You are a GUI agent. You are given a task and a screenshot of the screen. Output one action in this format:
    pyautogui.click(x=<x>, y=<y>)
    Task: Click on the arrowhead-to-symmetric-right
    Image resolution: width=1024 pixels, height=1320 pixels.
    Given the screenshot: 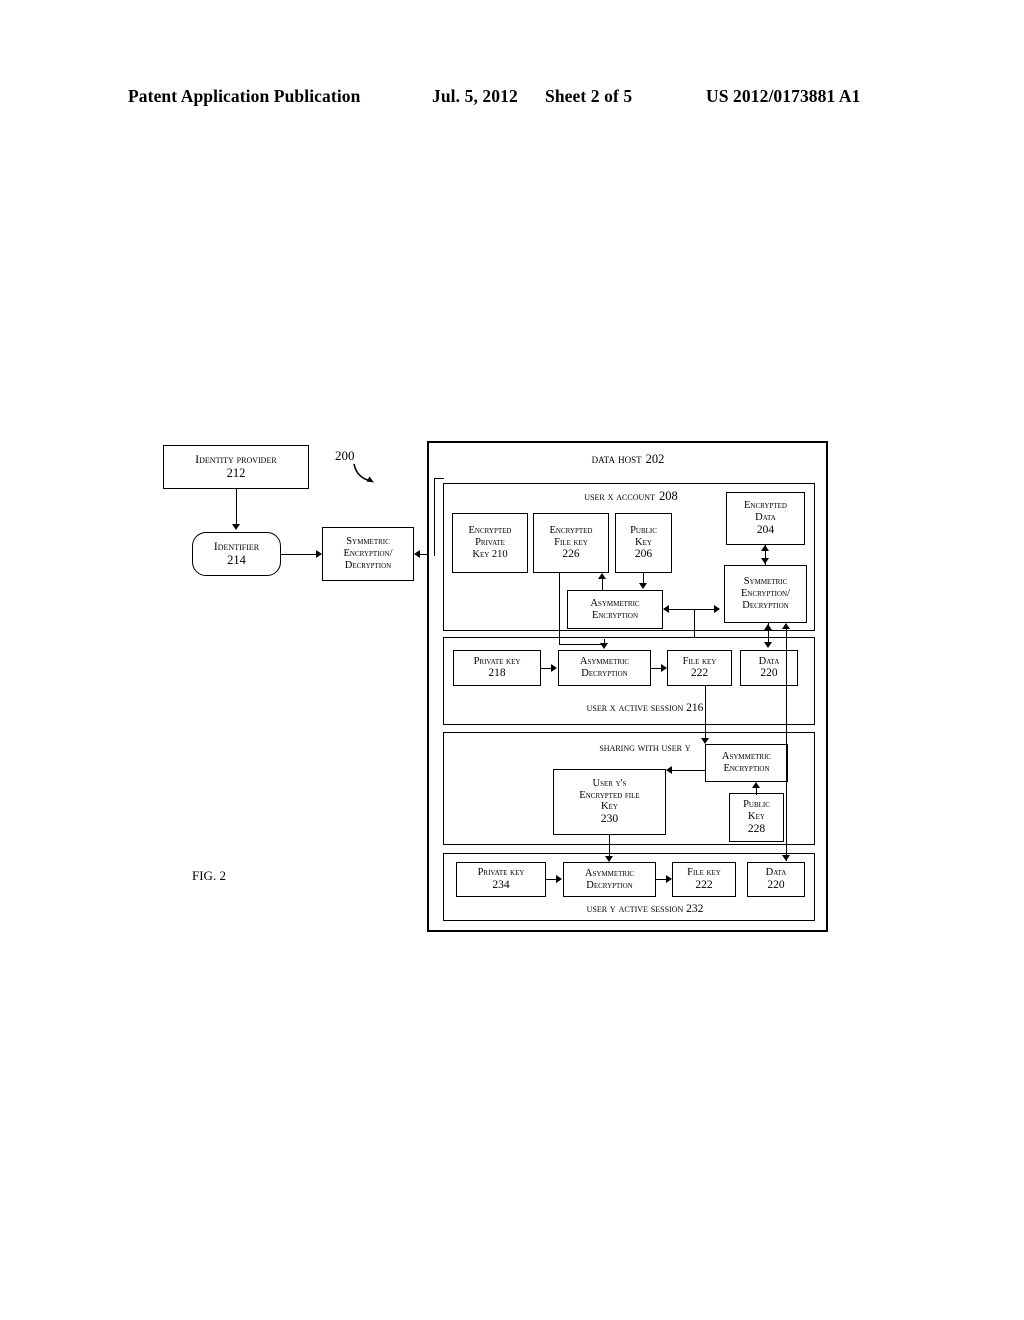 What is the action you would take?
    pyautogui.click(x=717, y=609)
    